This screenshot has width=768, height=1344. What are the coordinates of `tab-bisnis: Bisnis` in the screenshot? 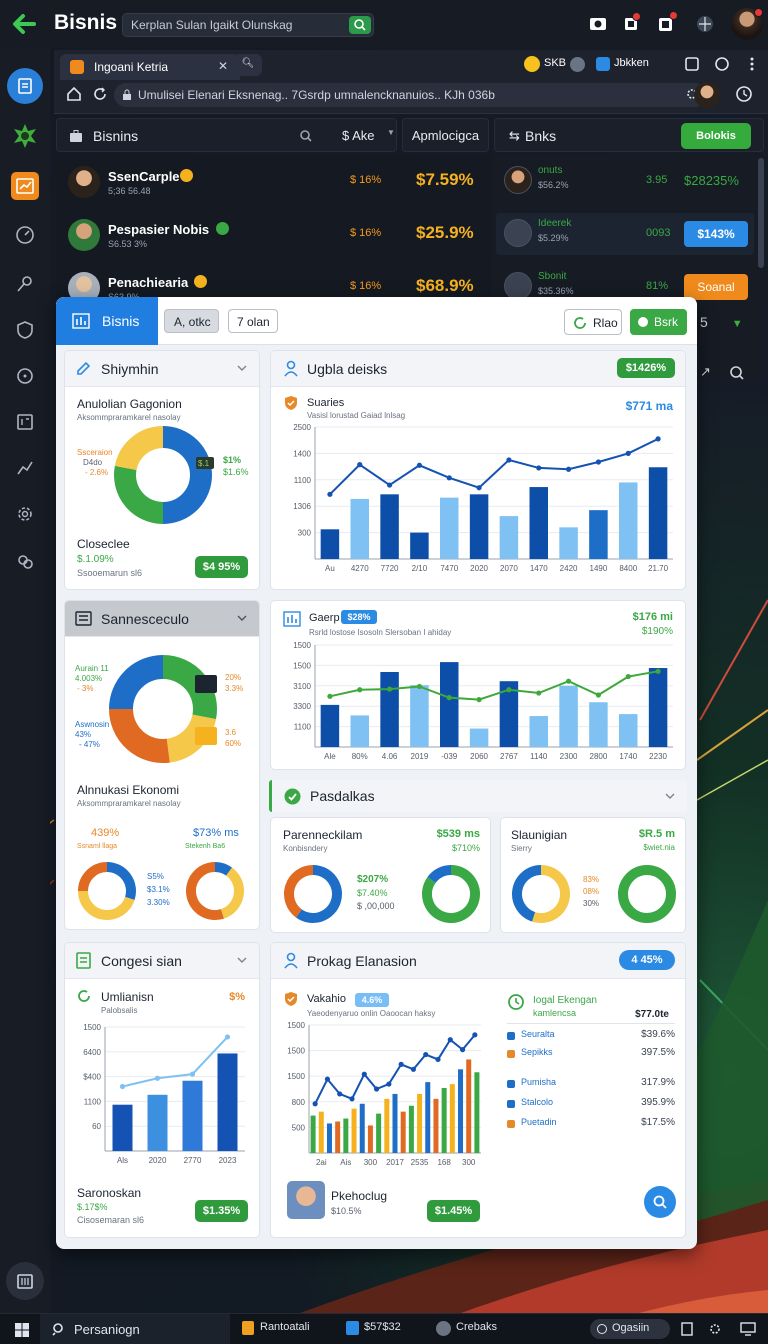 It's located at (107, 321).